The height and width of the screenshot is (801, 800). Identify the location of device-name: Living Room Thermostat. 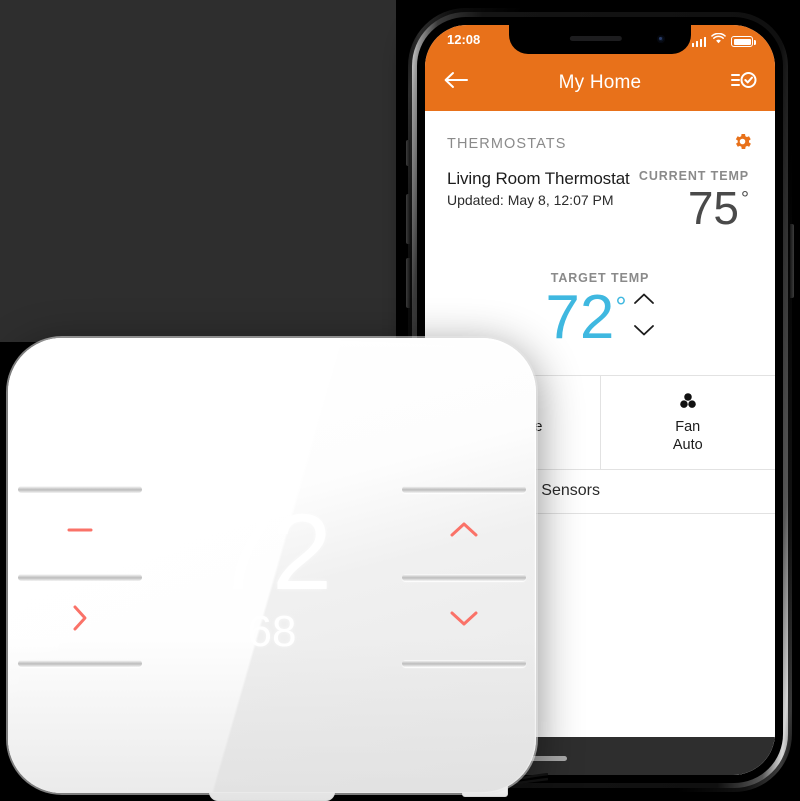
(538, 178).